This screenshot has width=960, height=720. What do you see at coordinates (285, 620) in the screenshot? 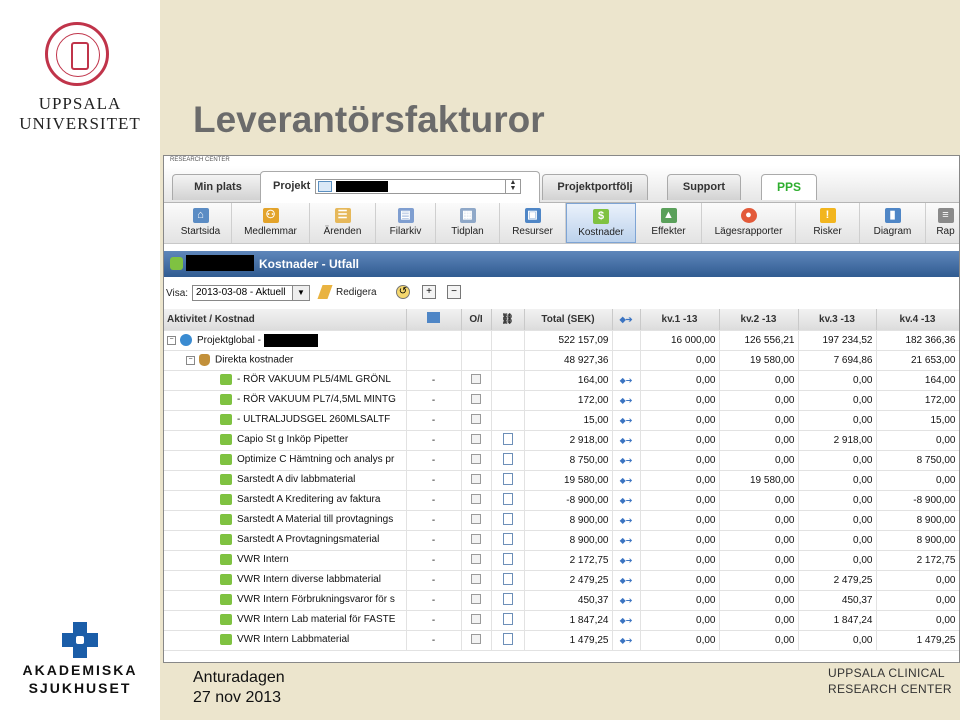
I see `row-name-cell: VWR Intern Lab material för FASTE` at bounding box center [285, 620].